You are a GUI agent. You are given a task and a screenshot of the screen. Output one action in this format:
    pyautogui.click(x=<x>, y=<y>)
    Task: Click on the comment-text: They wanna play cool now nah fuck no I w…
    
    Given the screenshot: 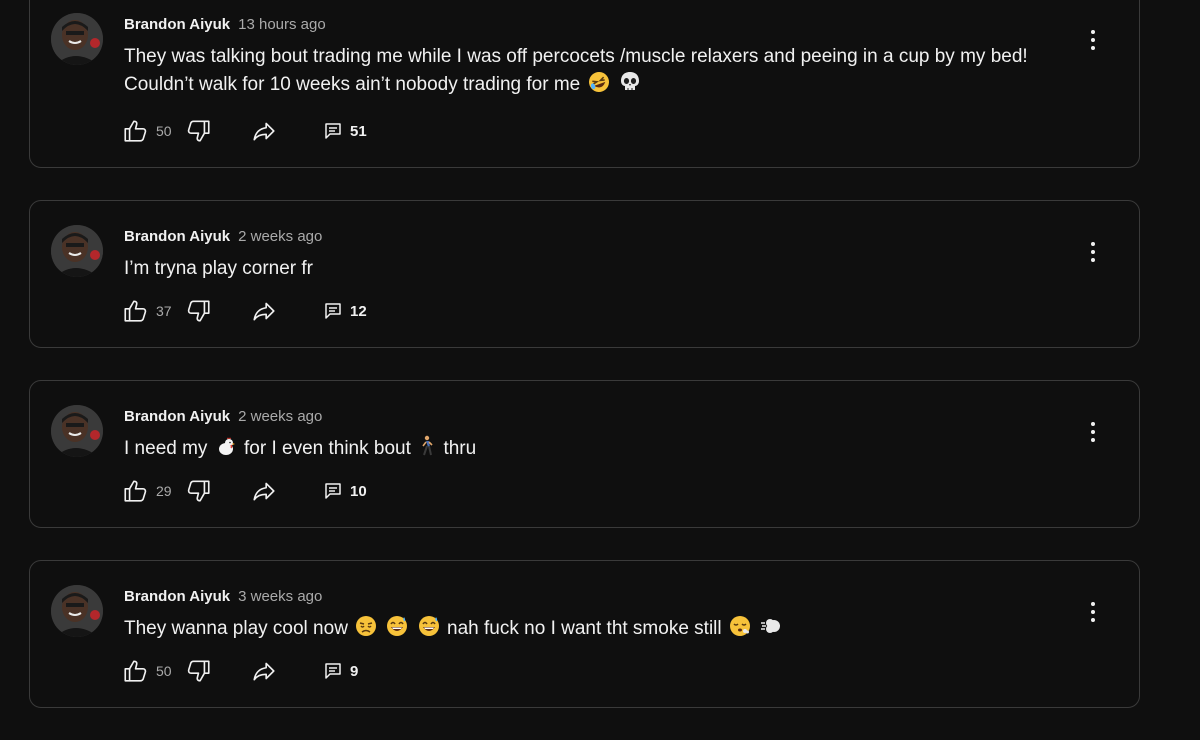 What is the action you would take?
    pyautogui.click(x=594, y=630)
    